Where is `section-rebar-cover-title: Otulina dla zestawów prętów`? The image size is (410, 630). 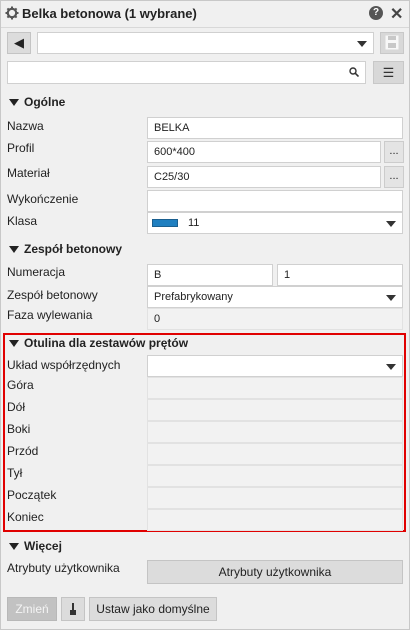 section-rebar-cover-title: Otulina dla zestawów prętów is located at coordinates (106, 343).